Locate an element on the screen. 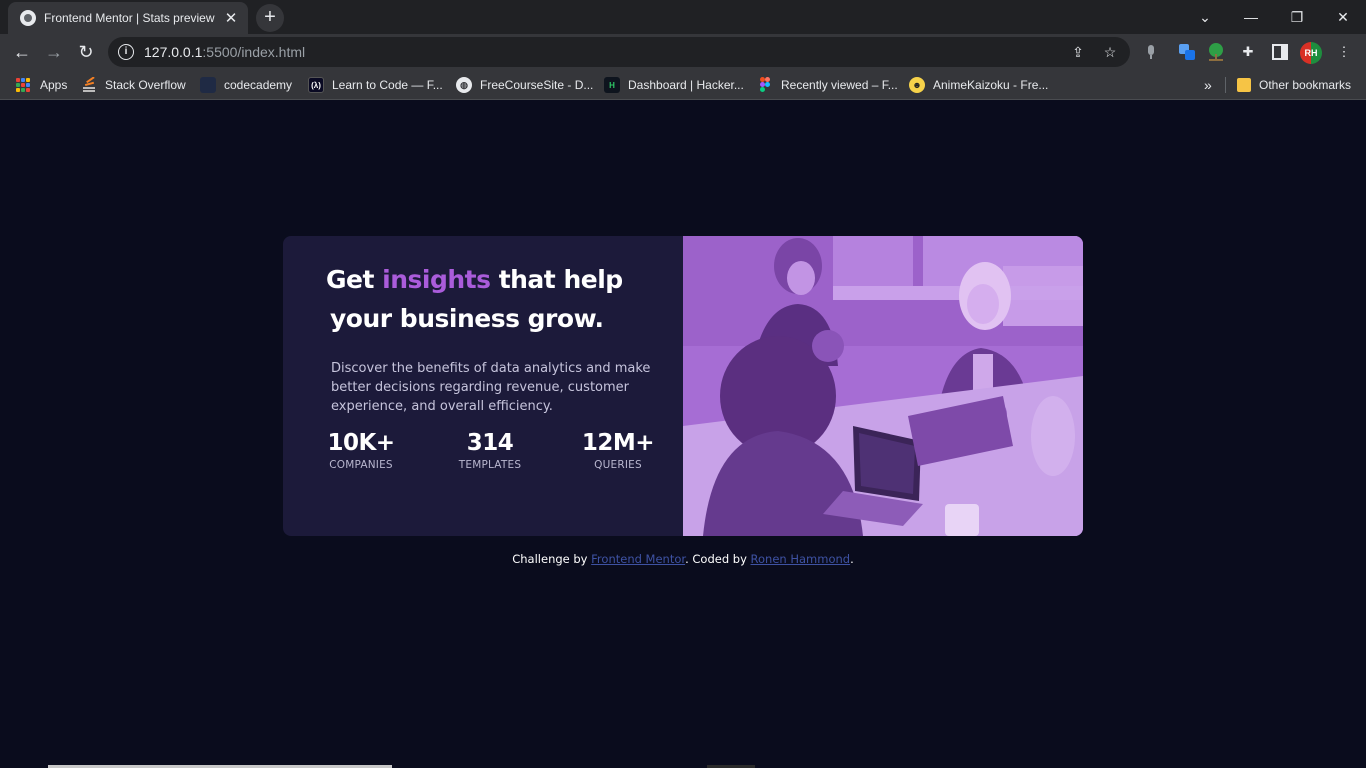 The image size is (1366, 768). stat-value: 10K+ is located at coordinates (361, 443).